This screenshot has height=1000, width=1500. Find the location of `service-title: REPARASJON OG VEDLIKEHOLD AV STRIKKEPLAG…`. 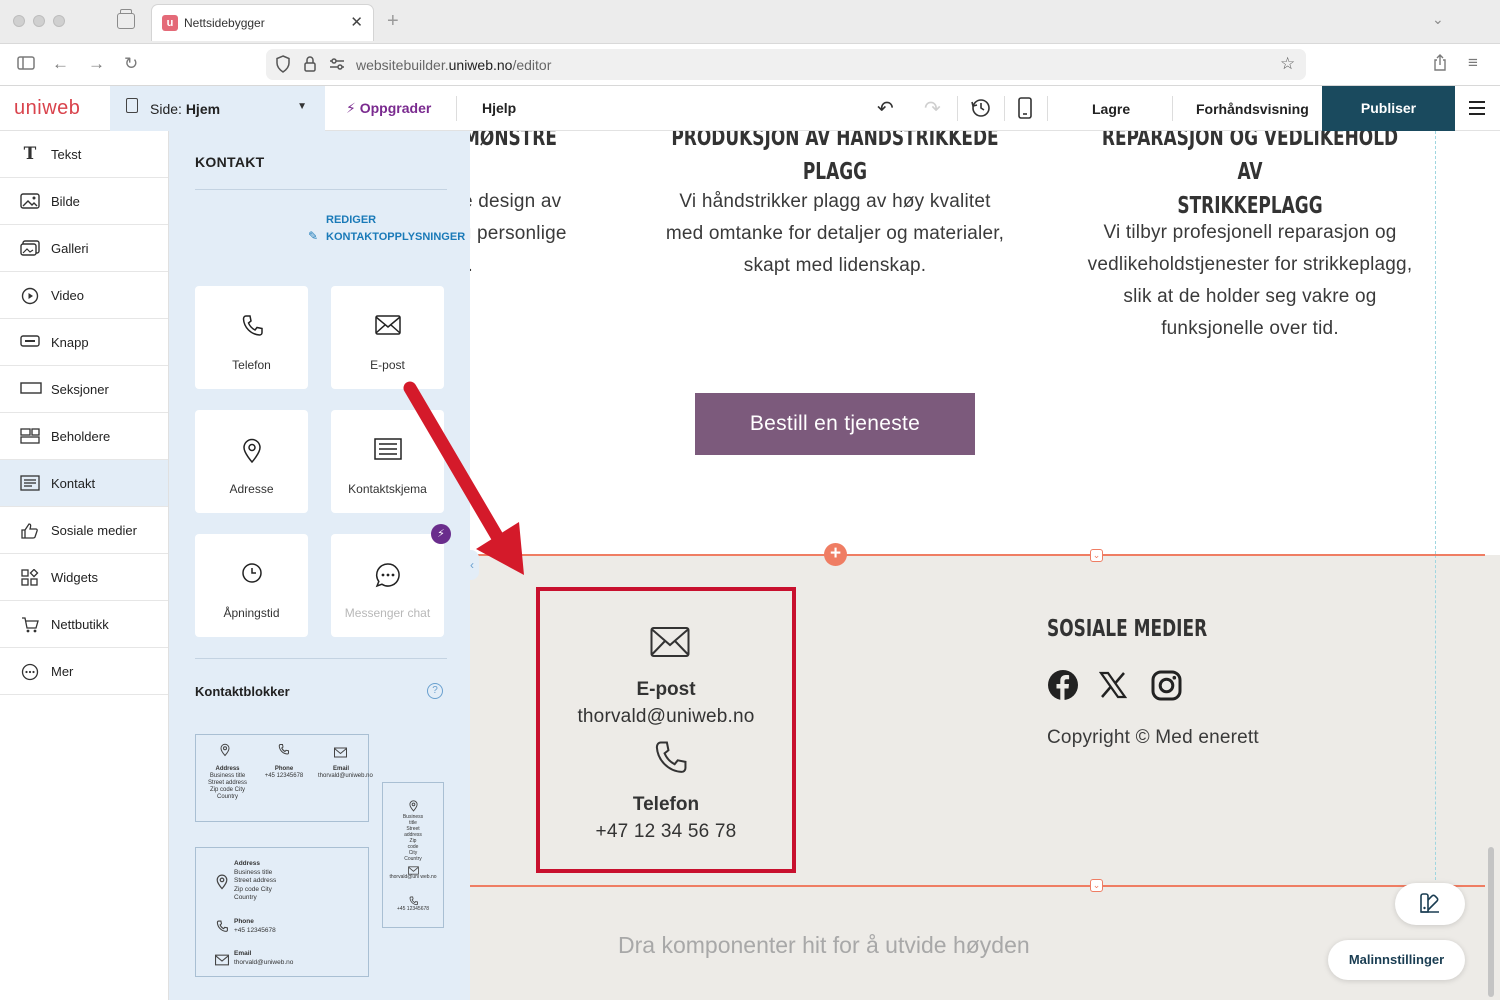

service-title: REPARASJON OG VEDLIKEHOLD AV STRIKKEPLAG… is located at coordinates (1250, 175).